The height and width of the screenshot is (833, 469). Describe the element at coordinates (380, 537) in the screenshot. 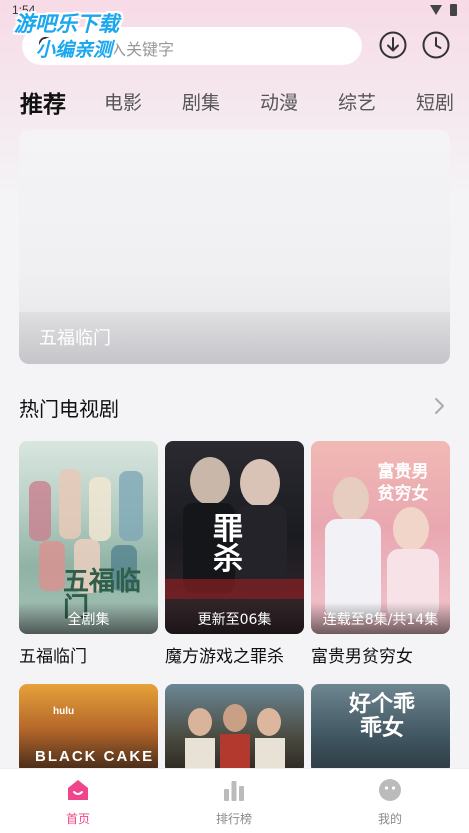

I see `drama-card-fugui: 富贵男贫穷女 连载至8集/共14集` at that location.